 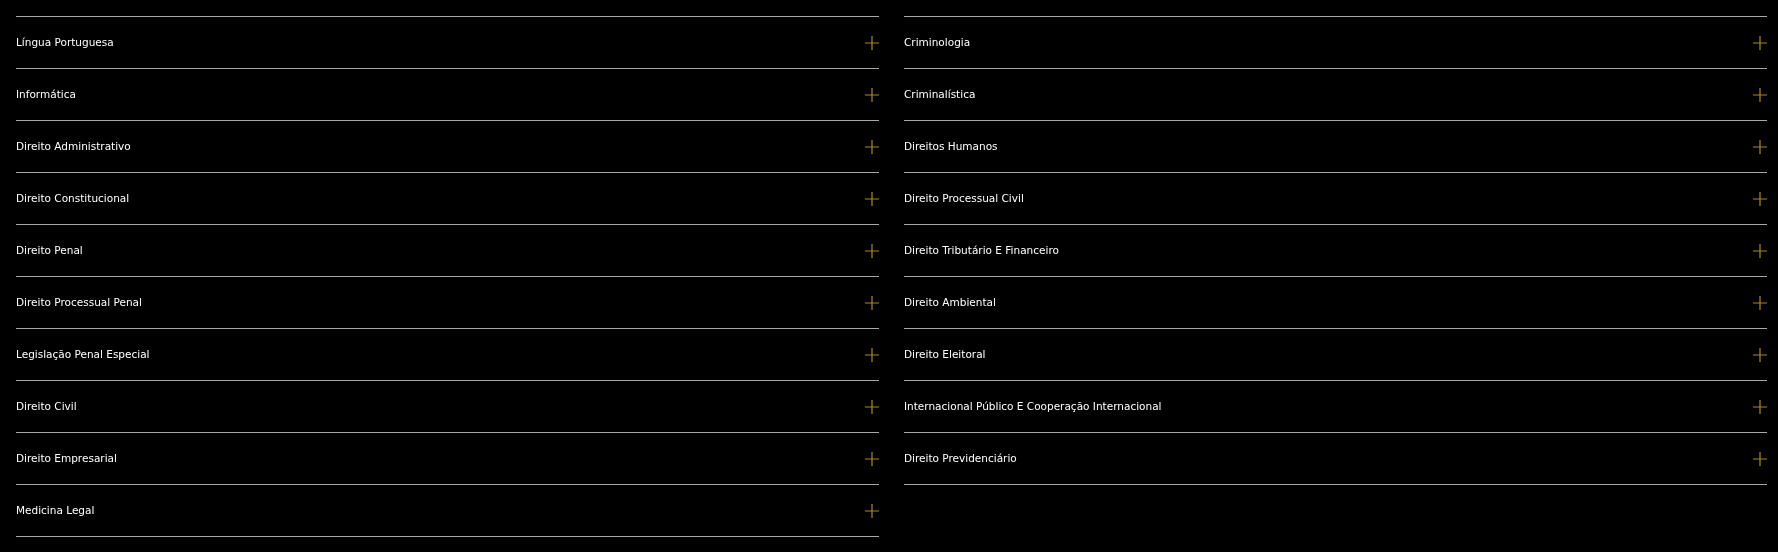 What do you see at coordinates (1335, 407) in the screenshot?
I see `accordion-item: Internacional Público E Cooperação Internacional` at bounding box center [1335, 407].